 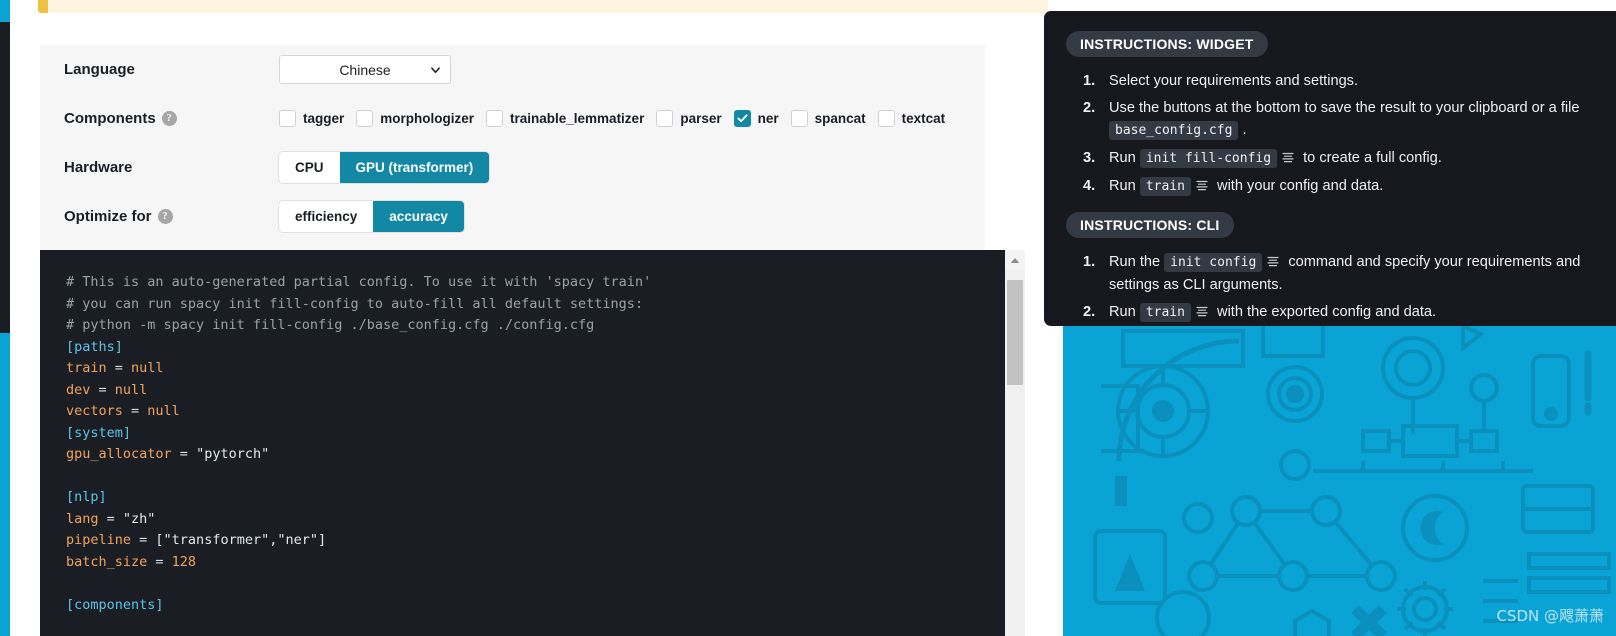 What do you see at coordinates (1089, 158) in the screenshot?
I see `list-item-number: 3.` at bounding box center [1089, 158].